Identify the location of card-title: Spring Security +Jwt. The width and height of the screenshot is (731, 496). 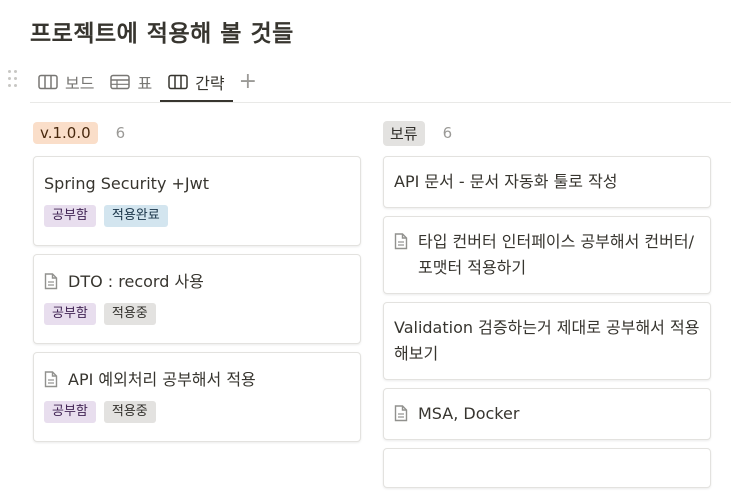
(126, 183).